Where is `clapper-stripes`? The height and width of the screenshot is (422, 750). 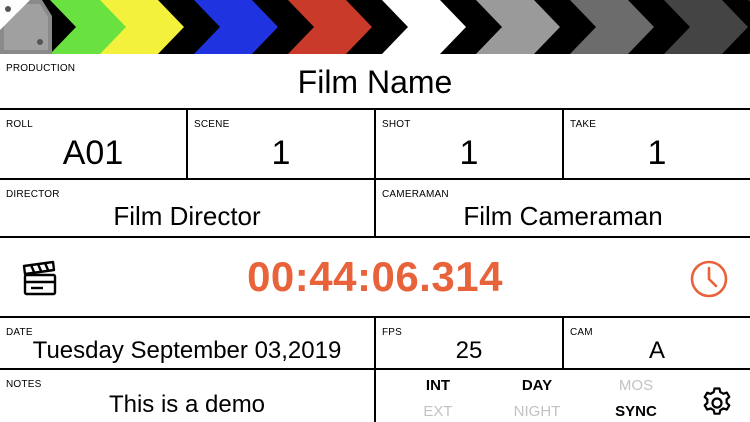 clapper-stripes is located at coordinates (375, 27).